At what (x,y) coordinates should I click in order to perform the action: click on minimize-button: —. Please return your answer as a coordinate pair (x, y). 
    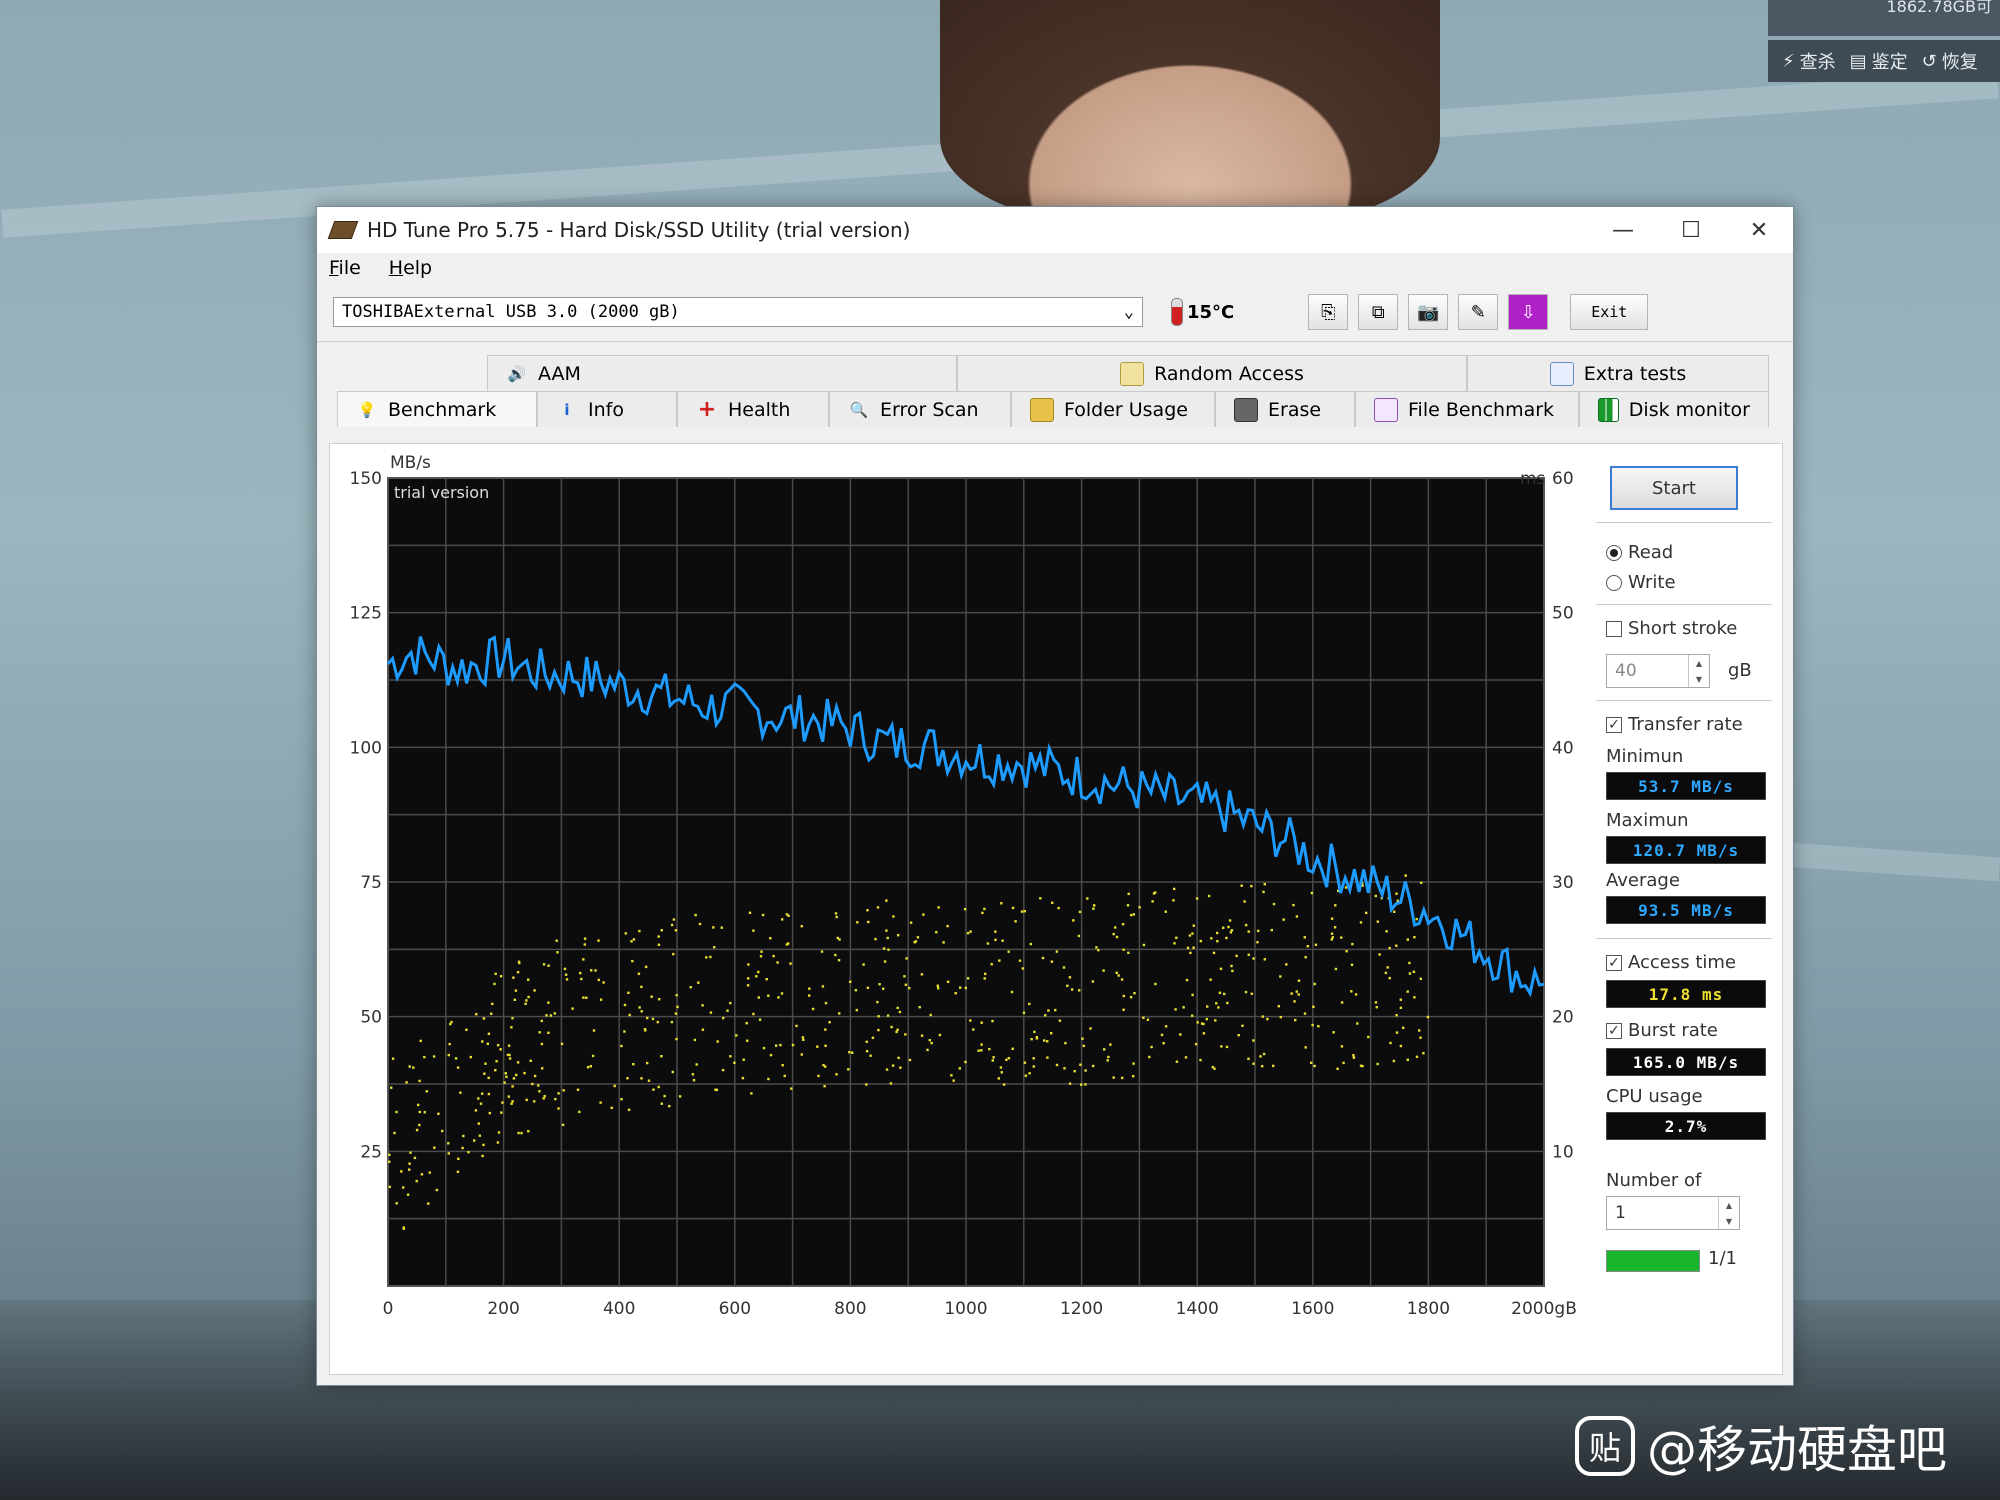
    Looking at the image, I should click on (1623, 230).